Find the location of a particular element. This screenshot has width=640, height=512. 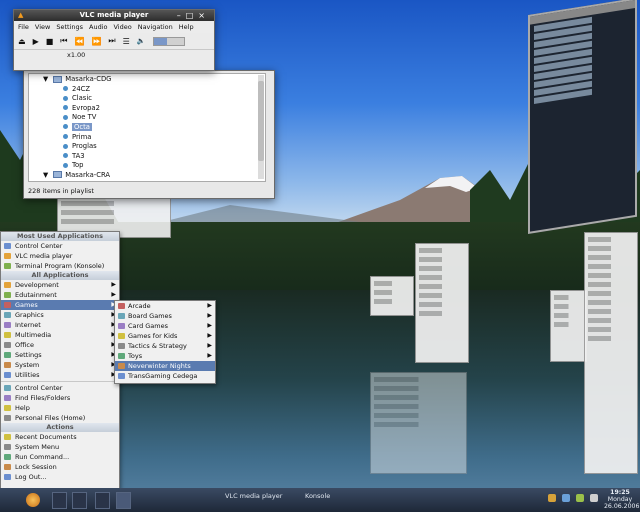

category-system: System▶ is located at coordinates (60, 365).